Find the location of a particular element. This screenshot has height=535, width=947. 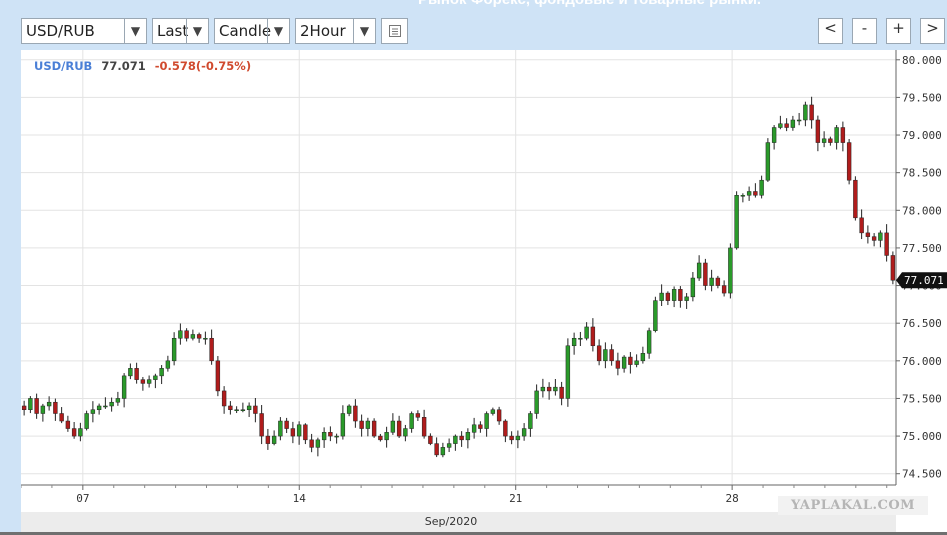

chart-style-select: Candle ▼ is located at coordinates (252, 31).